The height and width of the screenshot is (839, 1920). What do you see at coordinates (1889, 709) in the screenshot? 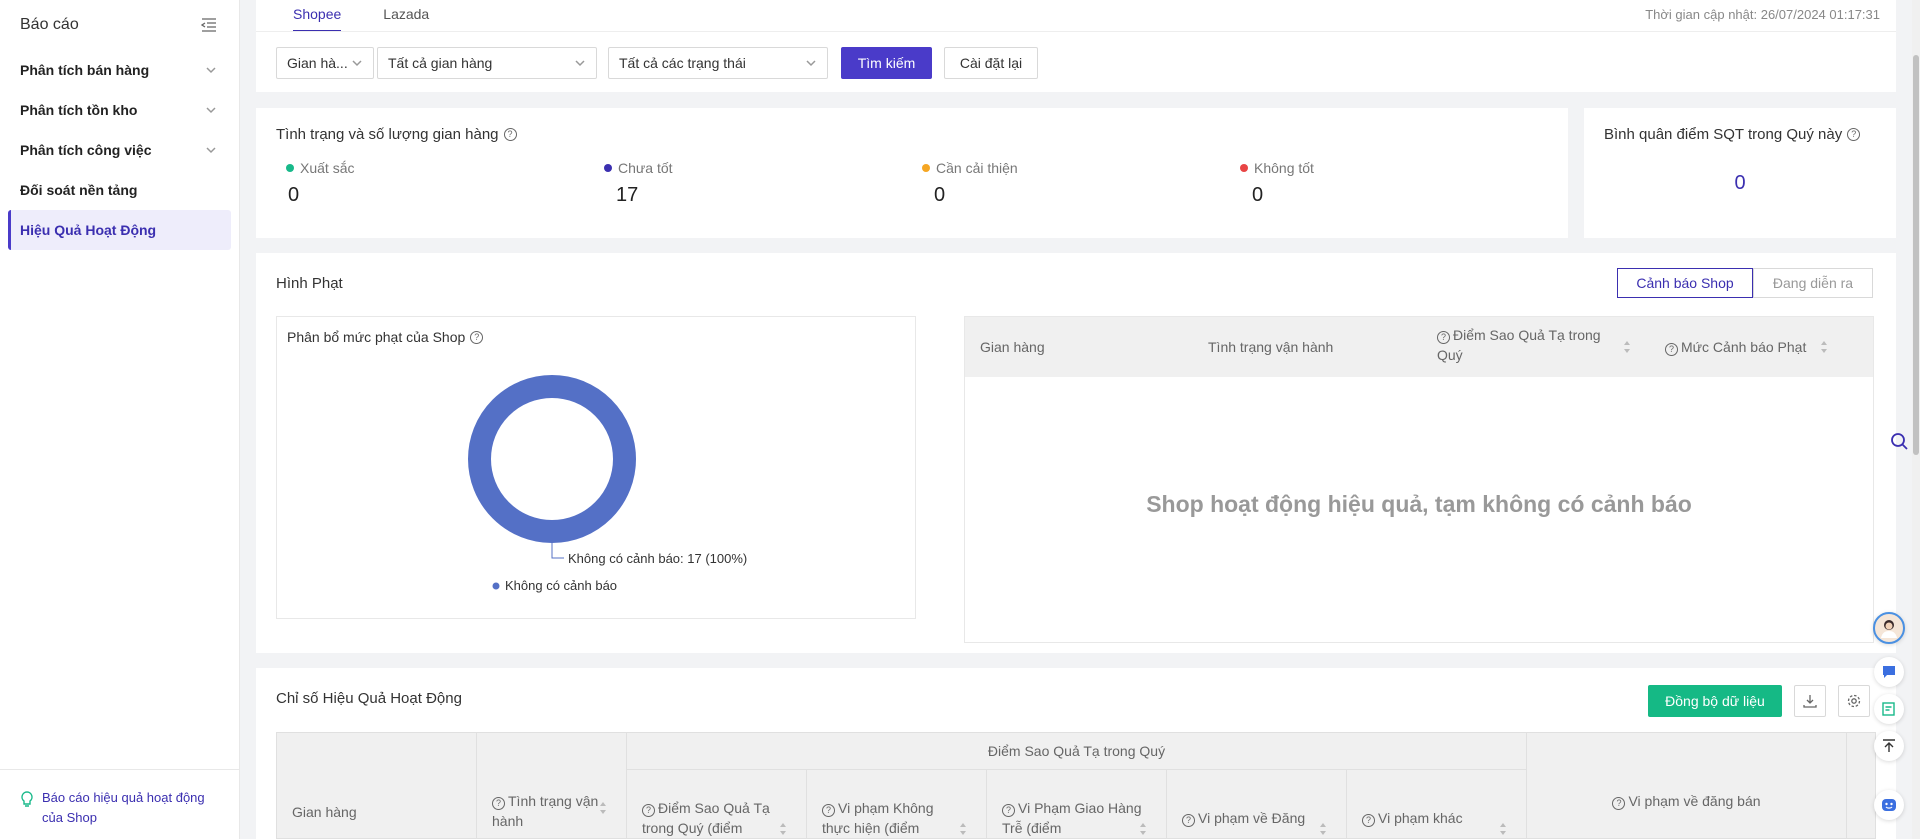
I see `note-button` at bounding box center [1889, 709].